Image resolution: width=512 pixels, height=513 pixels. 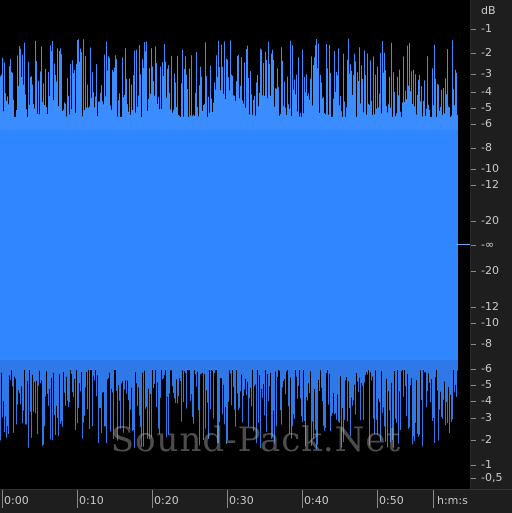 I want to click on time-label: 0:30, so click(x=241, y=500).